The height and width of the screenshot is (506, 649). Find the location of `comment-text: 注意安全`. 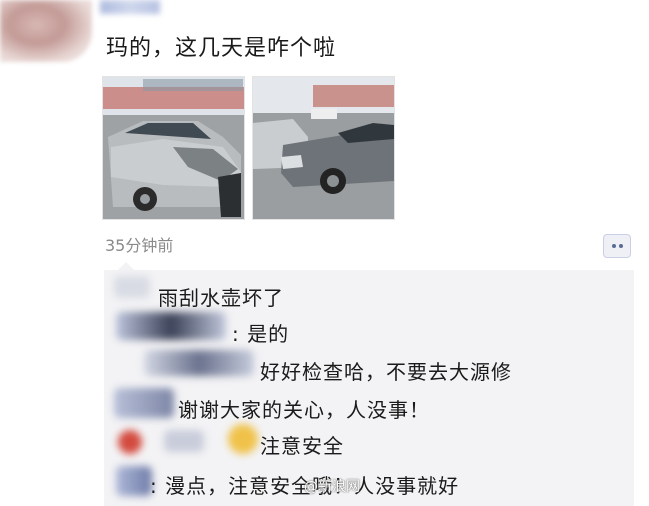

comment-text: 注意安全 is located at coordinates (302, 446).